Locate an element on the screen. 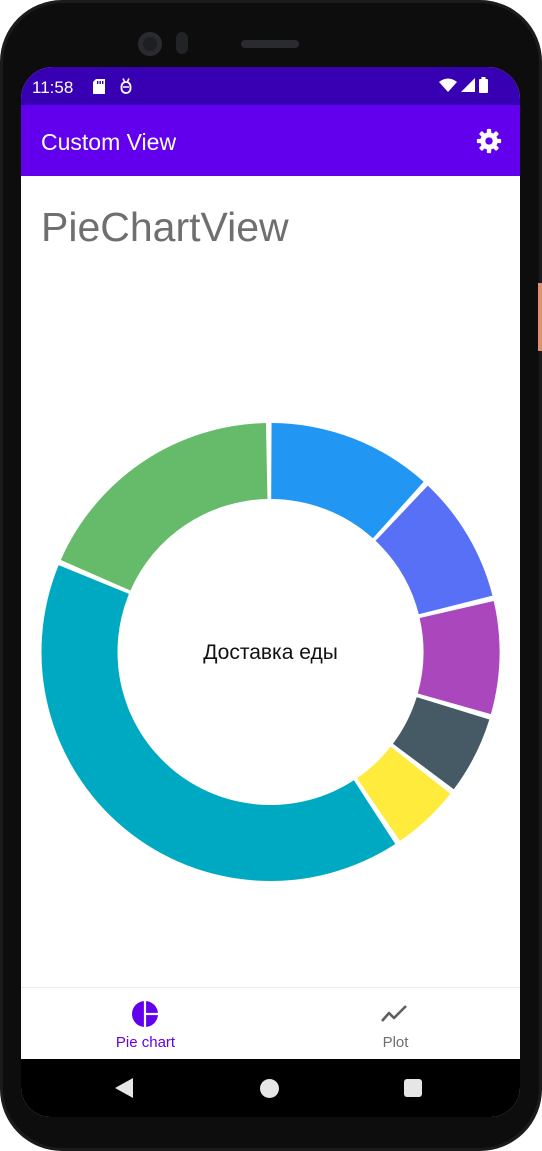  recents-icon is located at coordinates (413, 1088).